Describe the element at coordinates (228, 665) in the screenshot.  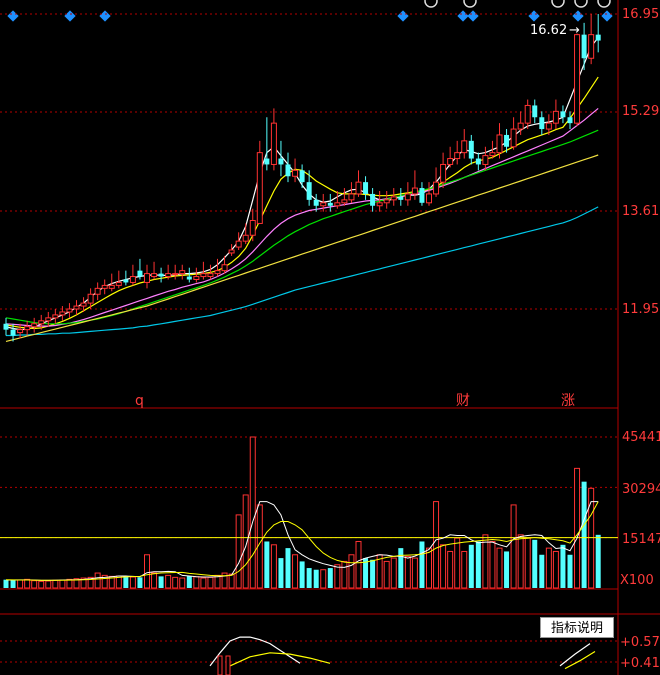
I see `indicator-bar` at that location.